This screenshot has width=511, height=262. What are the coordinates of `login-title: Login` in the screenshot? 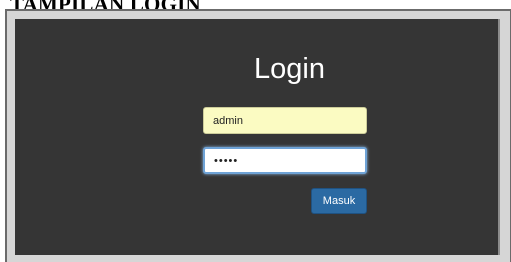 It's located at (289, 69).